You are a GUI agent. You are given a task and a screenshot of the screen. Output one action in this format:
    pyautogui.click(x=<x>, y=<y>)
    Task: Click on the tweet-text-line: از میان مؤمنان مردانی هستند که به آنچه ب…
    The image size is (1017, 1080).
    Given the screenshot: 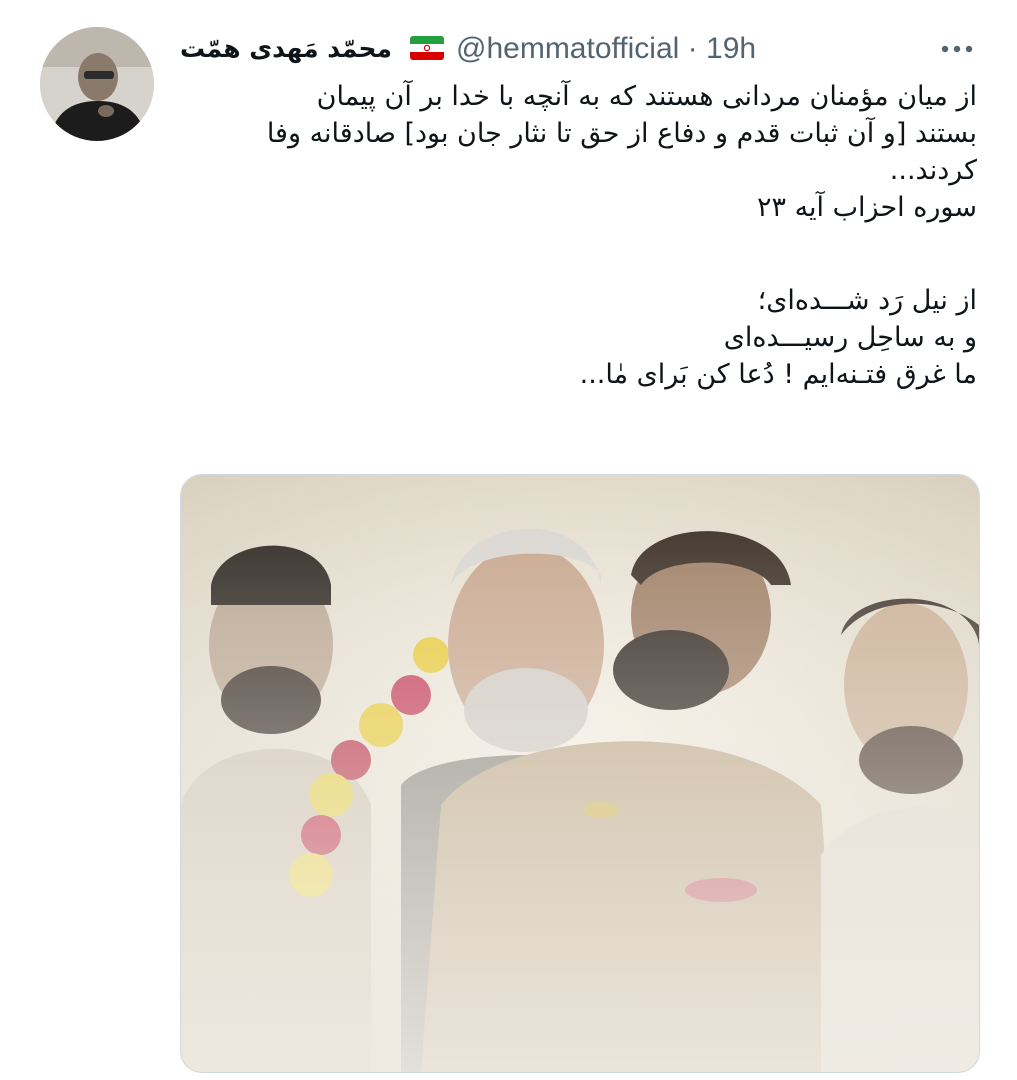 What is the action you would take?
    pyautogui.click(x=646, y=96)
    